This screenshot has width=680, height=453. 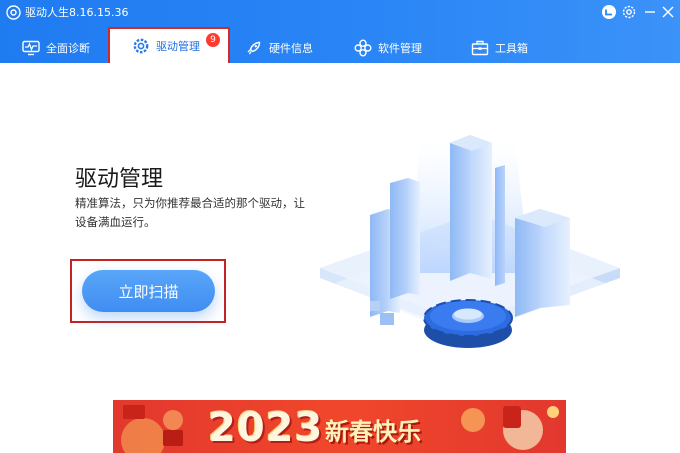 What do you see at coordinates (68, 48) in the screenshot?
I see `tab-label: 全面诊断` at bounding box center [68, 48].